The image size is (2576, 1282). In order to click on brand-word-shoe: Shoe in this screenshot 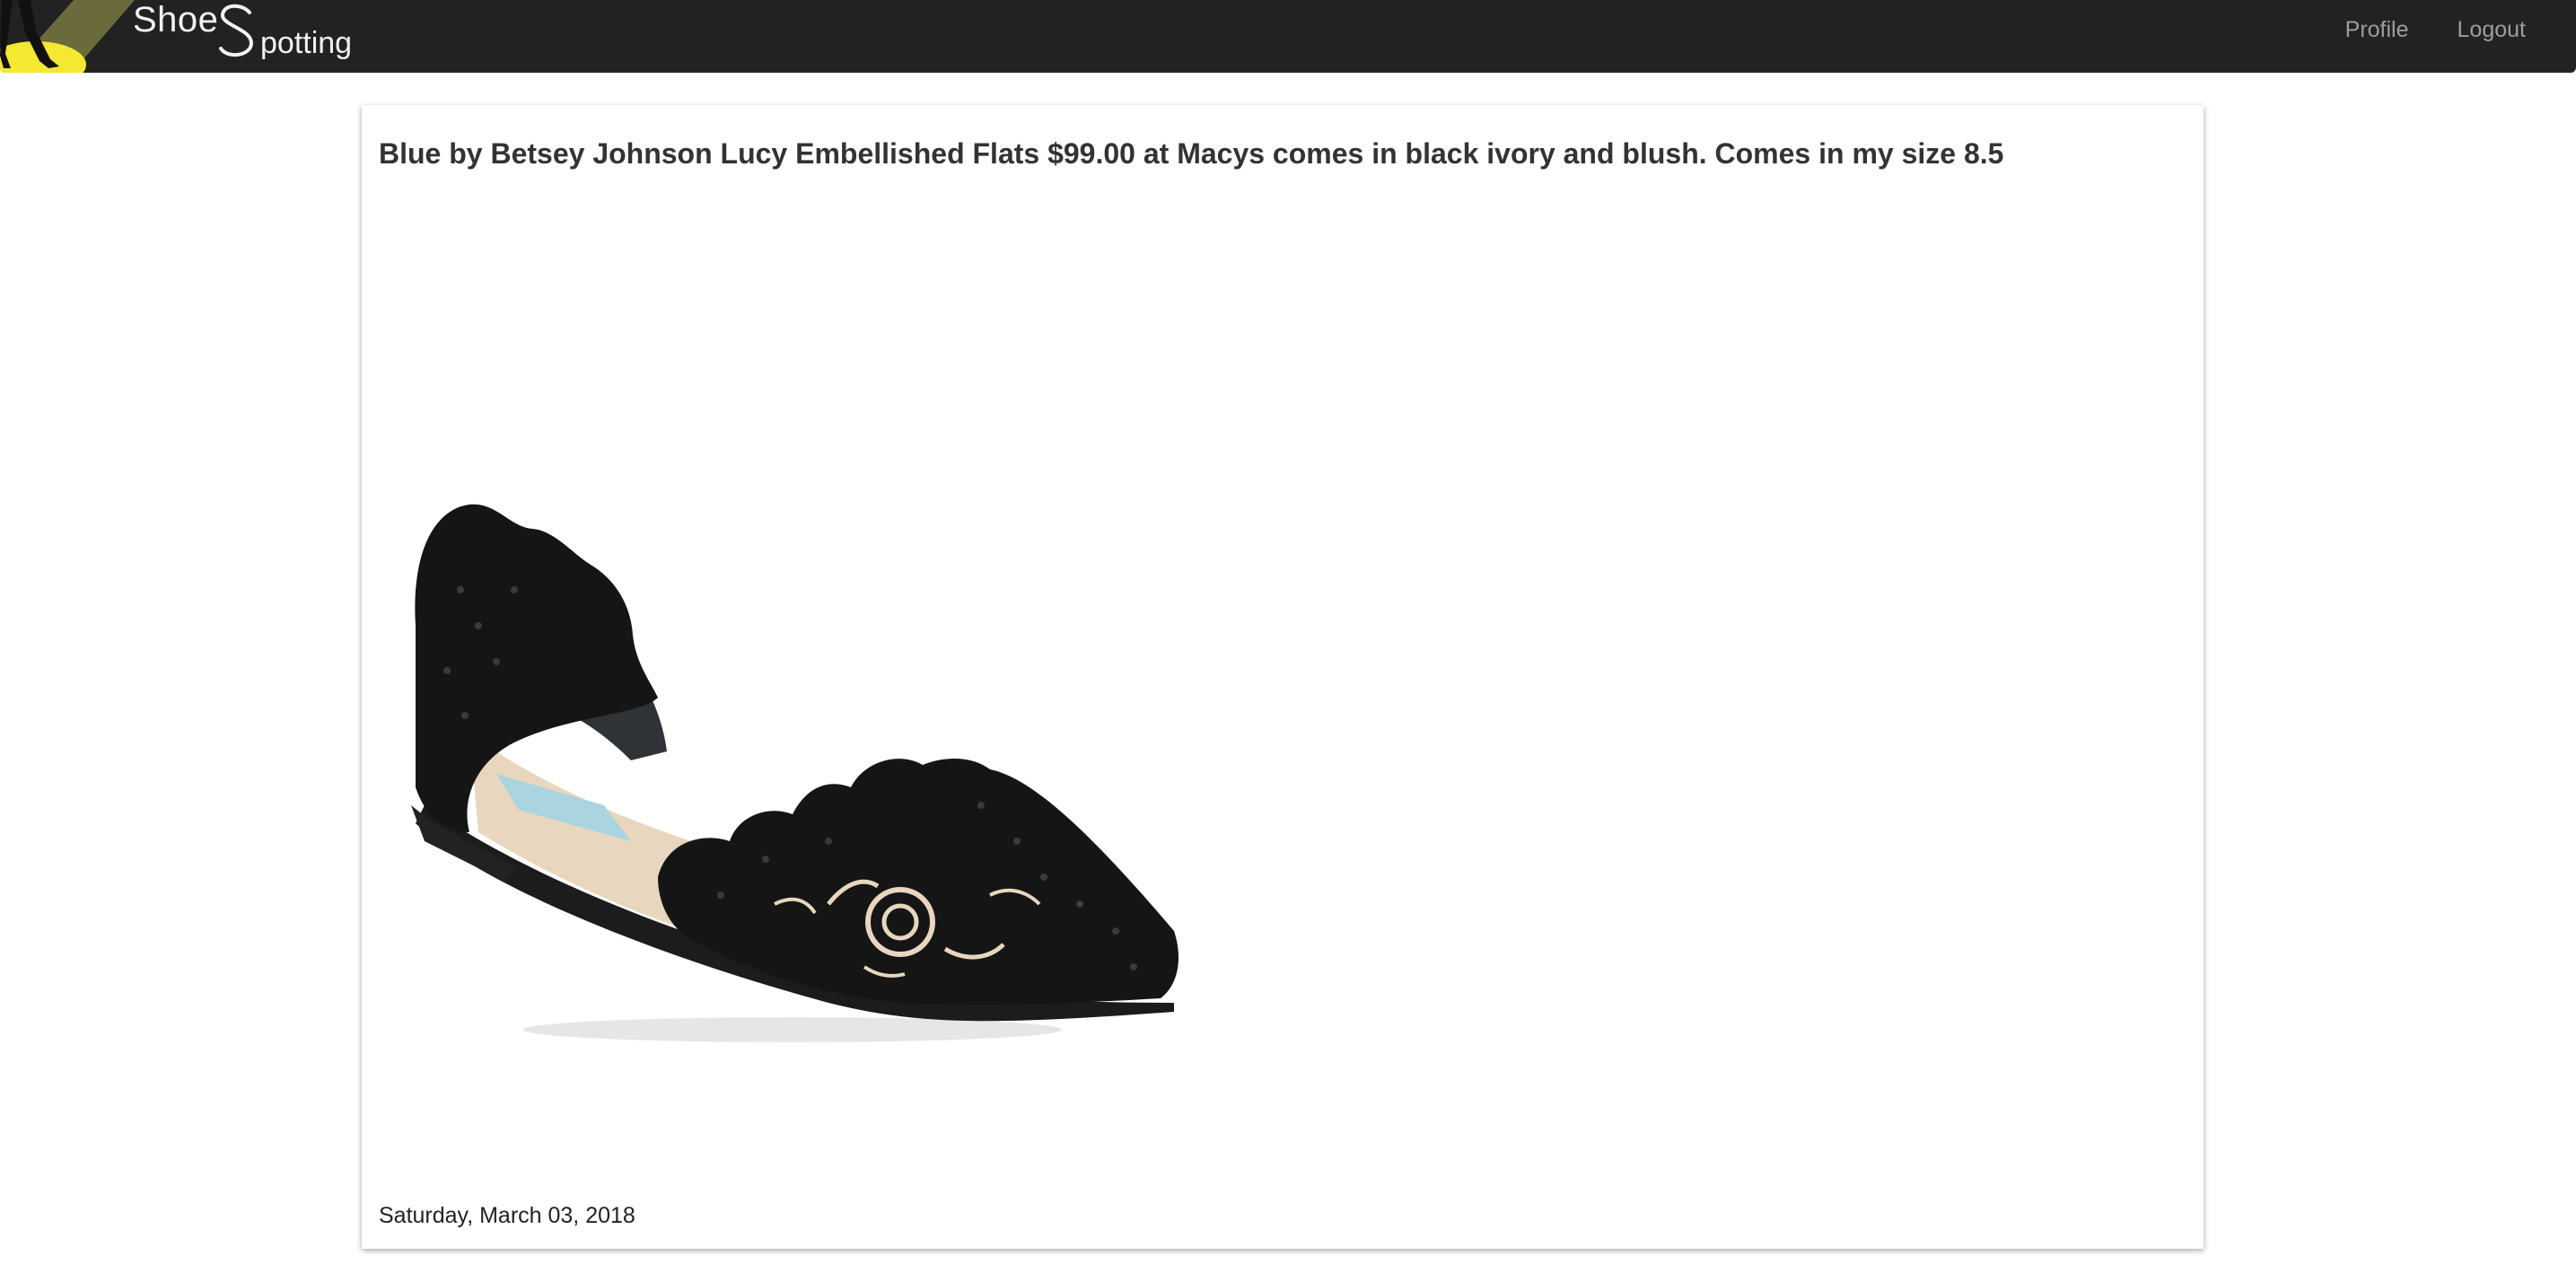, I will do `click(176, 20)`.